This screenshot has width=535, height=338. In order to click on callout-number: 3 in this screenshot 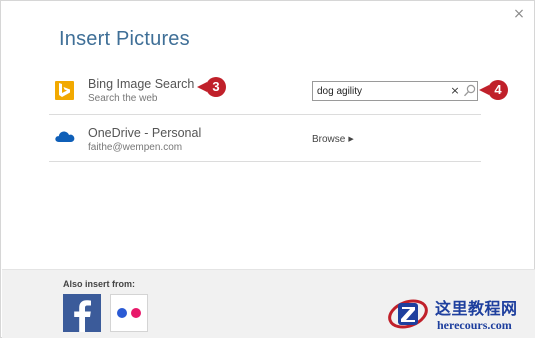, I will do `click(216, 87)`.